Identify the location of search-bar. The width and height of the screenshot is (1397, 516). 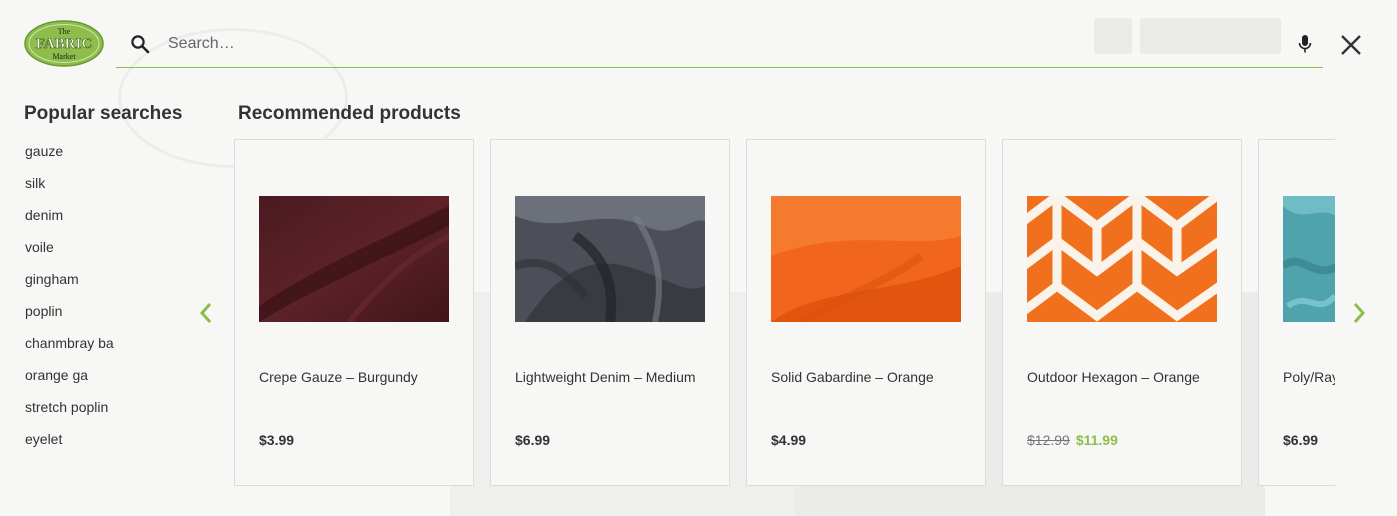
(719, 44).